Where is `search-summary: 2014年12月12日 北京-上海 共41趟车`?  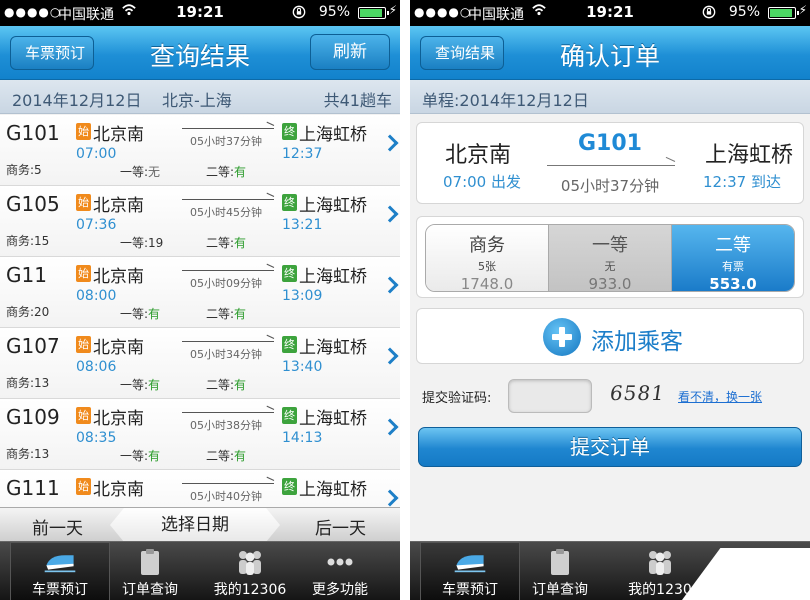
search-summary: 2014年12月12日 北京-上海 共41趟车 is located at coordinates (200, 97).